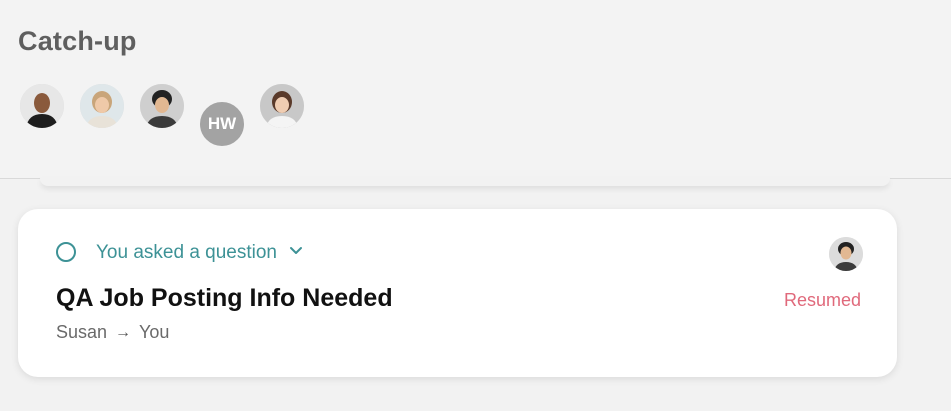  Describe the element at coordinates (154, 332) in the screenshot. I see `to-name: You` at that location.